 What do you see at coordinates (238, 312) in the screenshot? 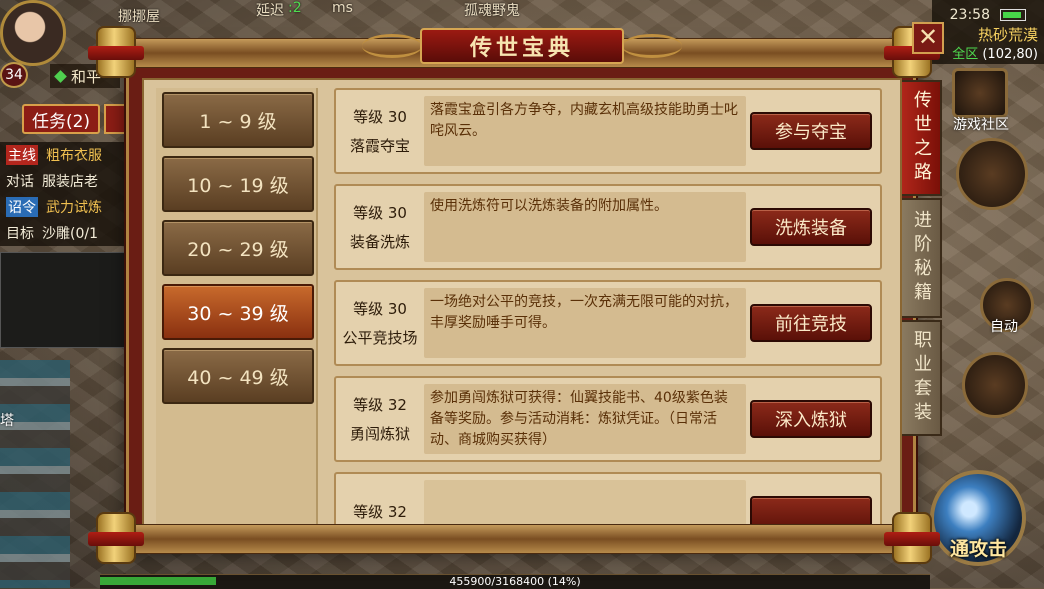
I see `level-range-button-active: 30 ~ 39 级` at bounding box center [238, 312].